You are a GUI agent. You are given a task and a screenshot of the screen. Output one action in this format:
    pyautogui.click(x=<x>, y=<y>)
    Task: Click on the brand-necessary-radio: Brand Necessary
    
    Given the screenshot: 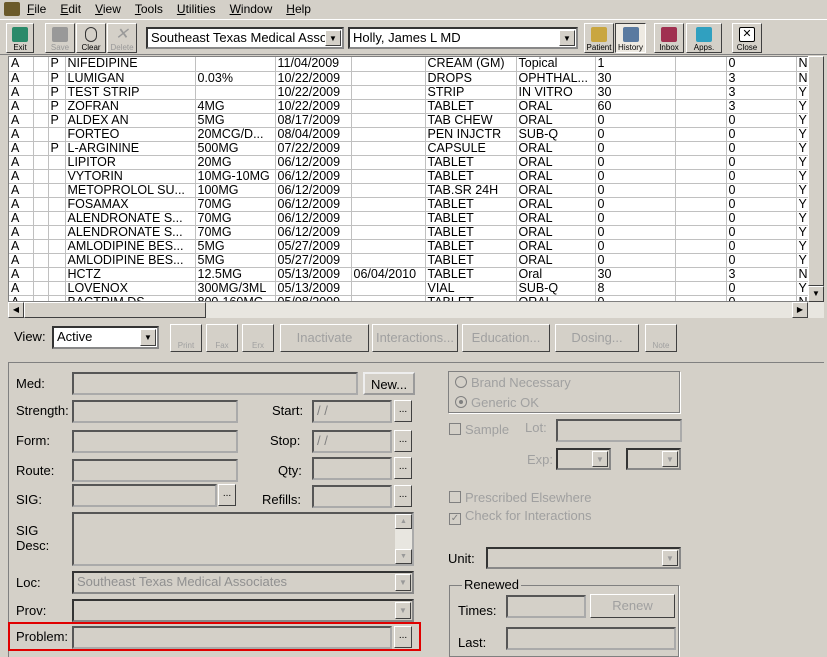 What is the action you would take?
    pyautogui.click(x=513, y=382)
    